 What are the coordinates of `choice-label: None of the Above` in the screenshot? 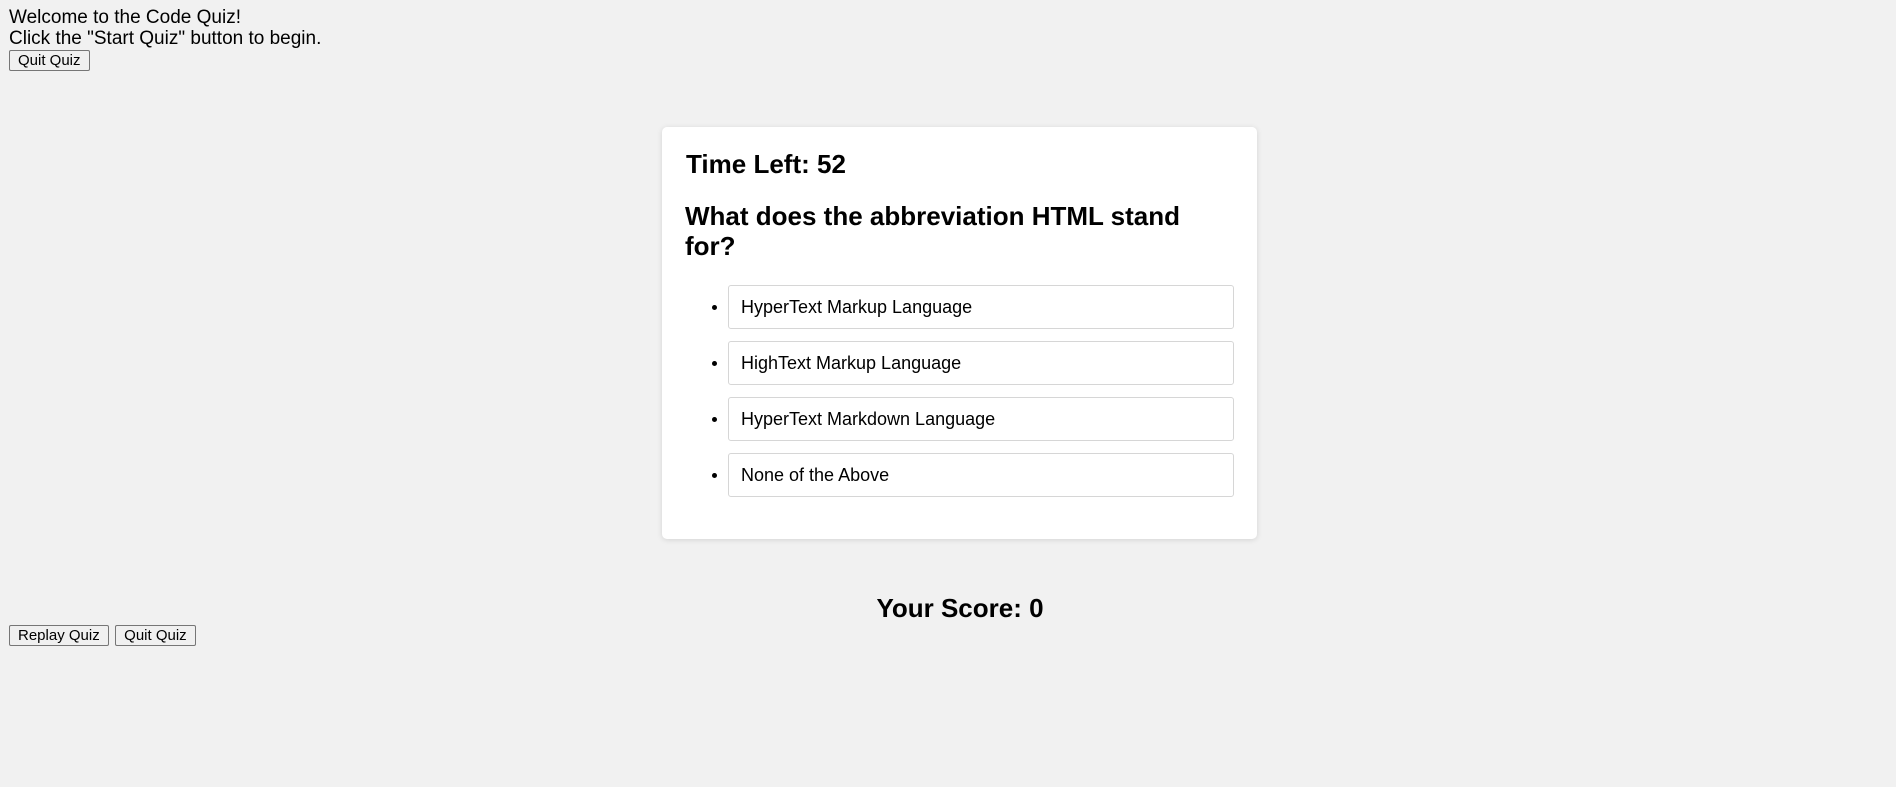 It's located at (815, 475).